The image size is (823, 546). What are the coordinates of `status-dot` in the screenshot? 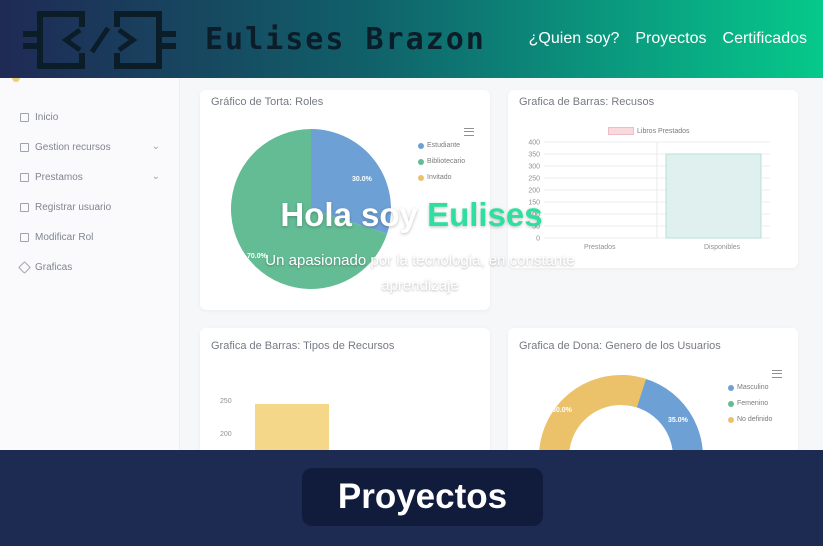 It's located at (16, 80).